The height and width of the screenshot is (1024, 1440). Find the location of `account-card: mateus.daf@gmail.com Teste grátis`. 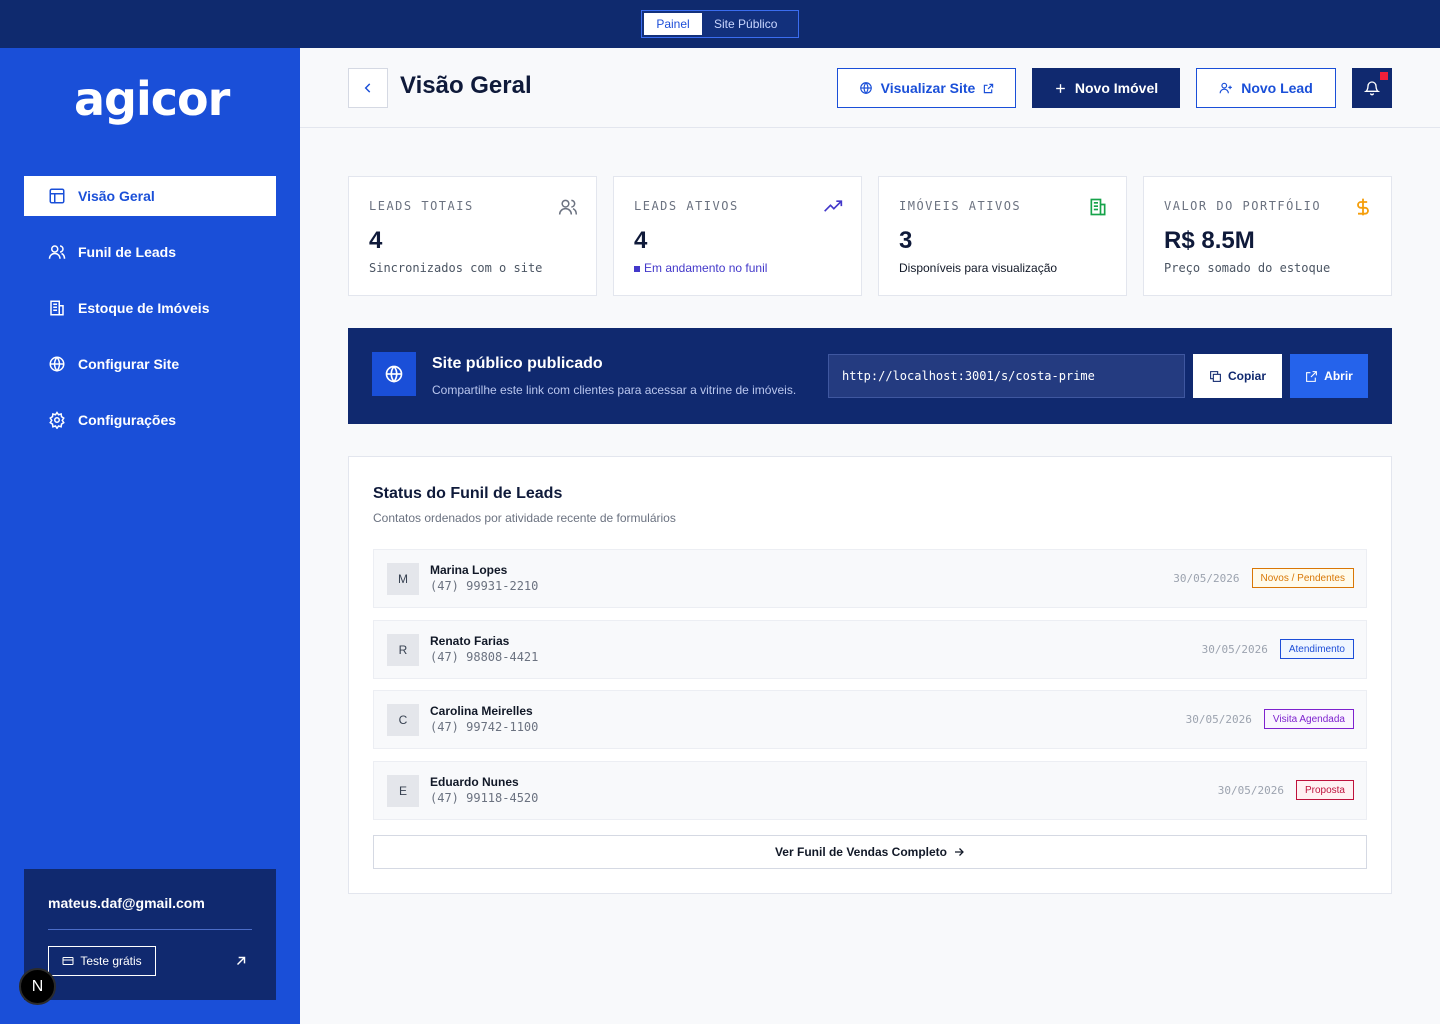

account-card: mateus.daf@gmail.com Teste grátis is located at coordinates (150, 934).